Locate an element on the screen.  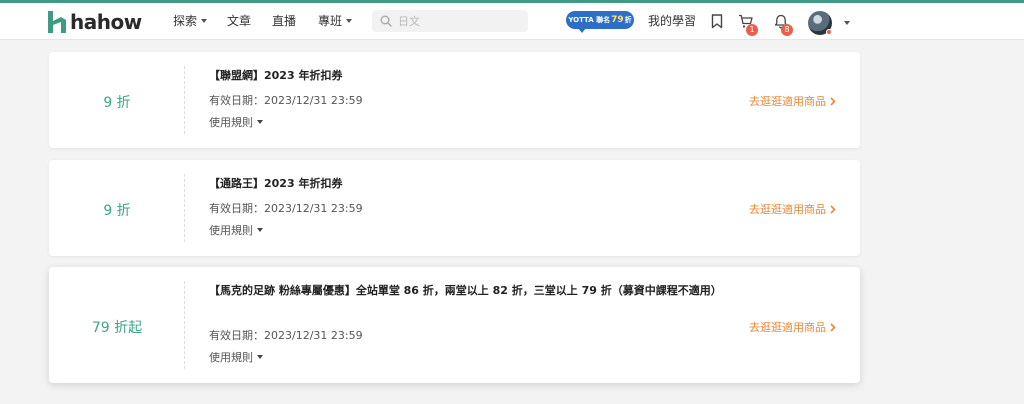
coupon-title: 【通路王】2023 年折扣券 is located at coordinates (276, 183).